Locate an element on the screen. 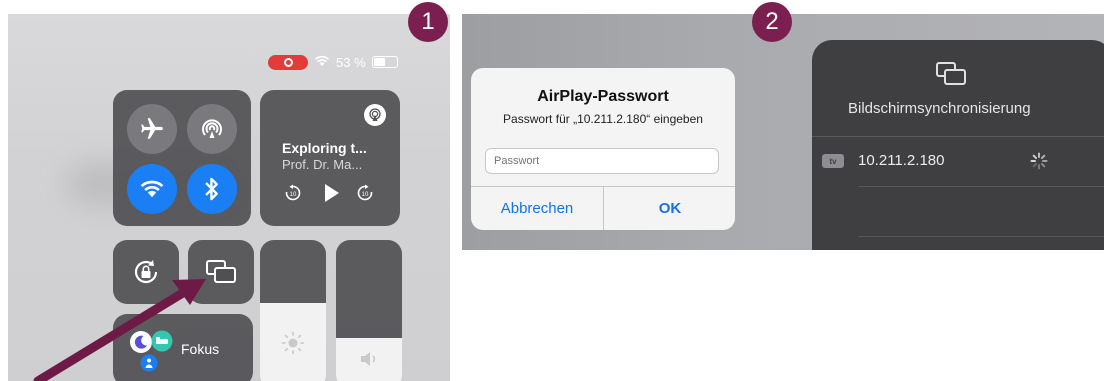  airplane-mode-toggle is located at coordinates (152, 129).